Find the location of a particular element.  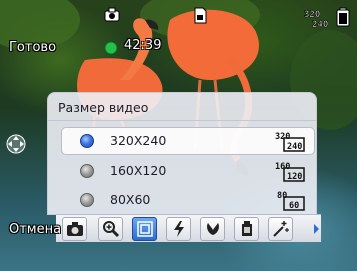

video-size-button is located at coordinates (144, 229).